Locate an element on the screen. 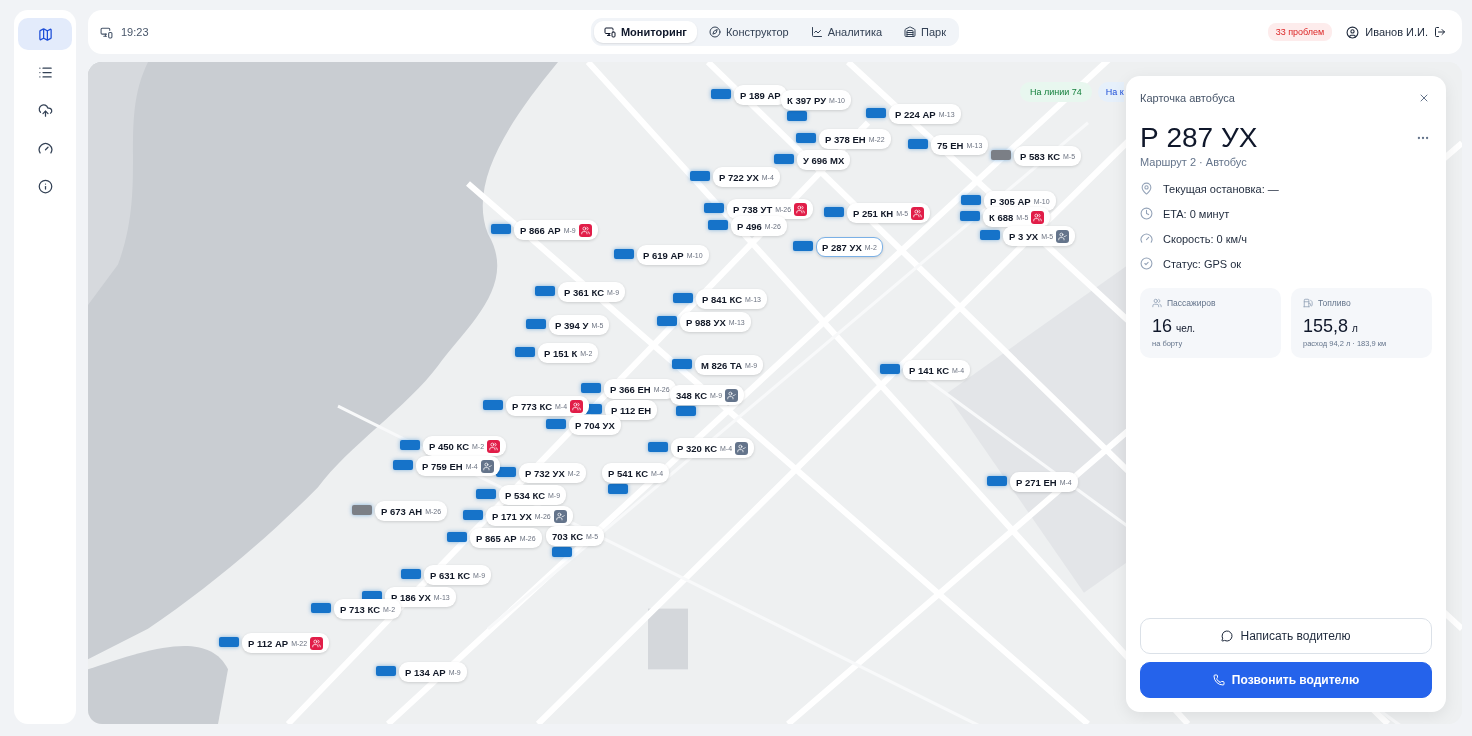 The height and width of the screenshot is (736, 1472). plate-number: Р 773 КС is located at coordinates (532, 406).